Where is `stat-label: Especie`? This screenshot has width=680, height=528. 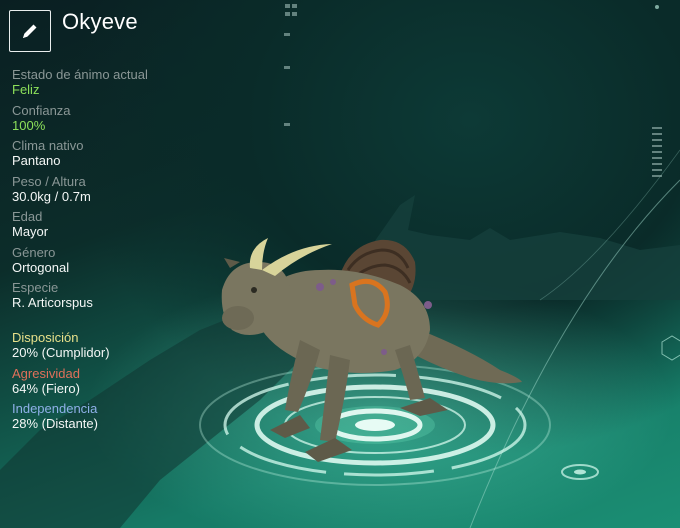 stat-label: Especie is located at coordinates (35, 287).